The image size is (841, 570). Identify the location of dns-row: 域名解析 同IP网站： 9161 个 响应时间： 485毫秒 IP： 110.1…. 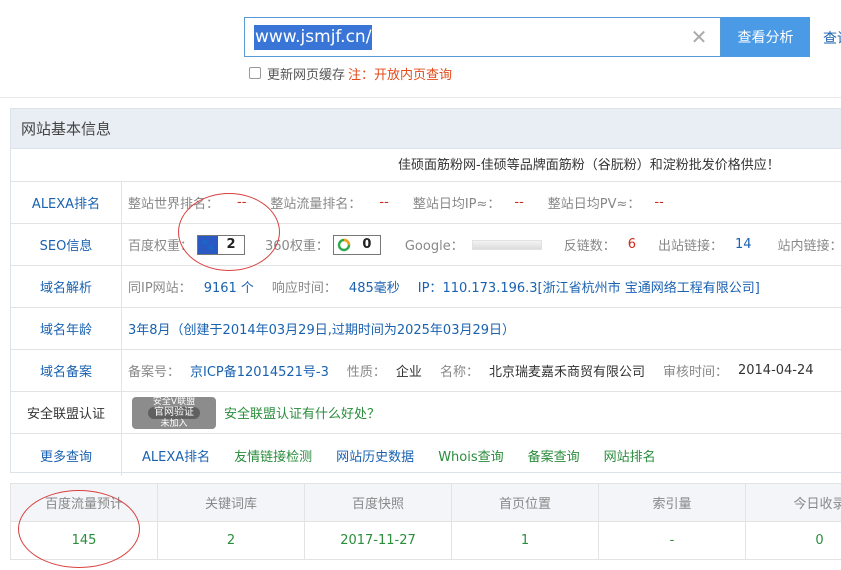
(426, 287).